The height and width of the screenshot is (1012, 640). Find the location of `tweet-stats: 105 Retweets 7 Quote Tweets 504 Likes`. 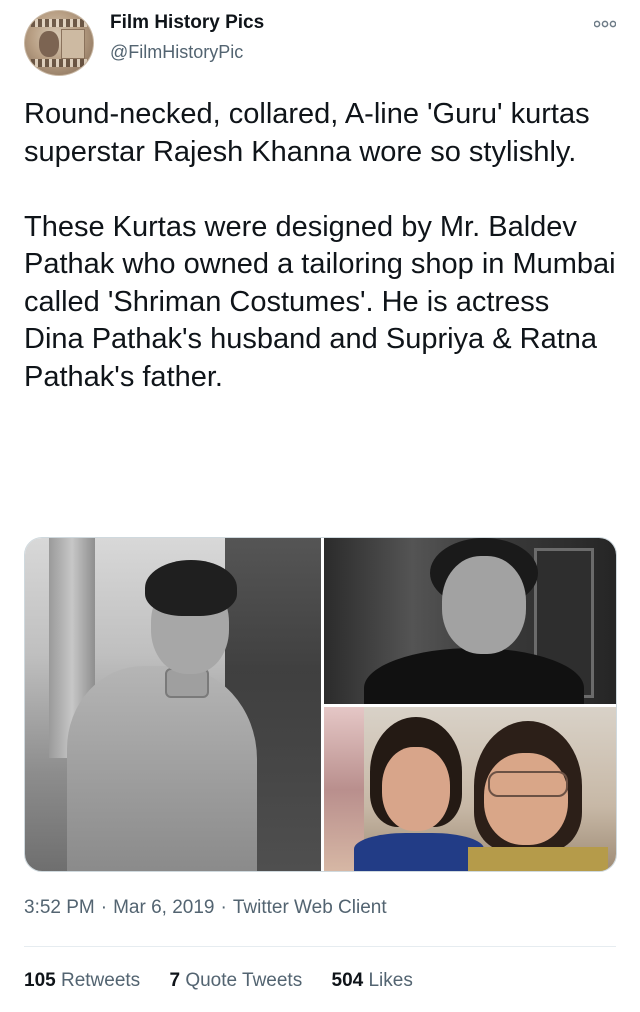

tweet-stats: 105 Retweets 7 Quote Tweets 504 Likes is located at coordinates (230, 981).